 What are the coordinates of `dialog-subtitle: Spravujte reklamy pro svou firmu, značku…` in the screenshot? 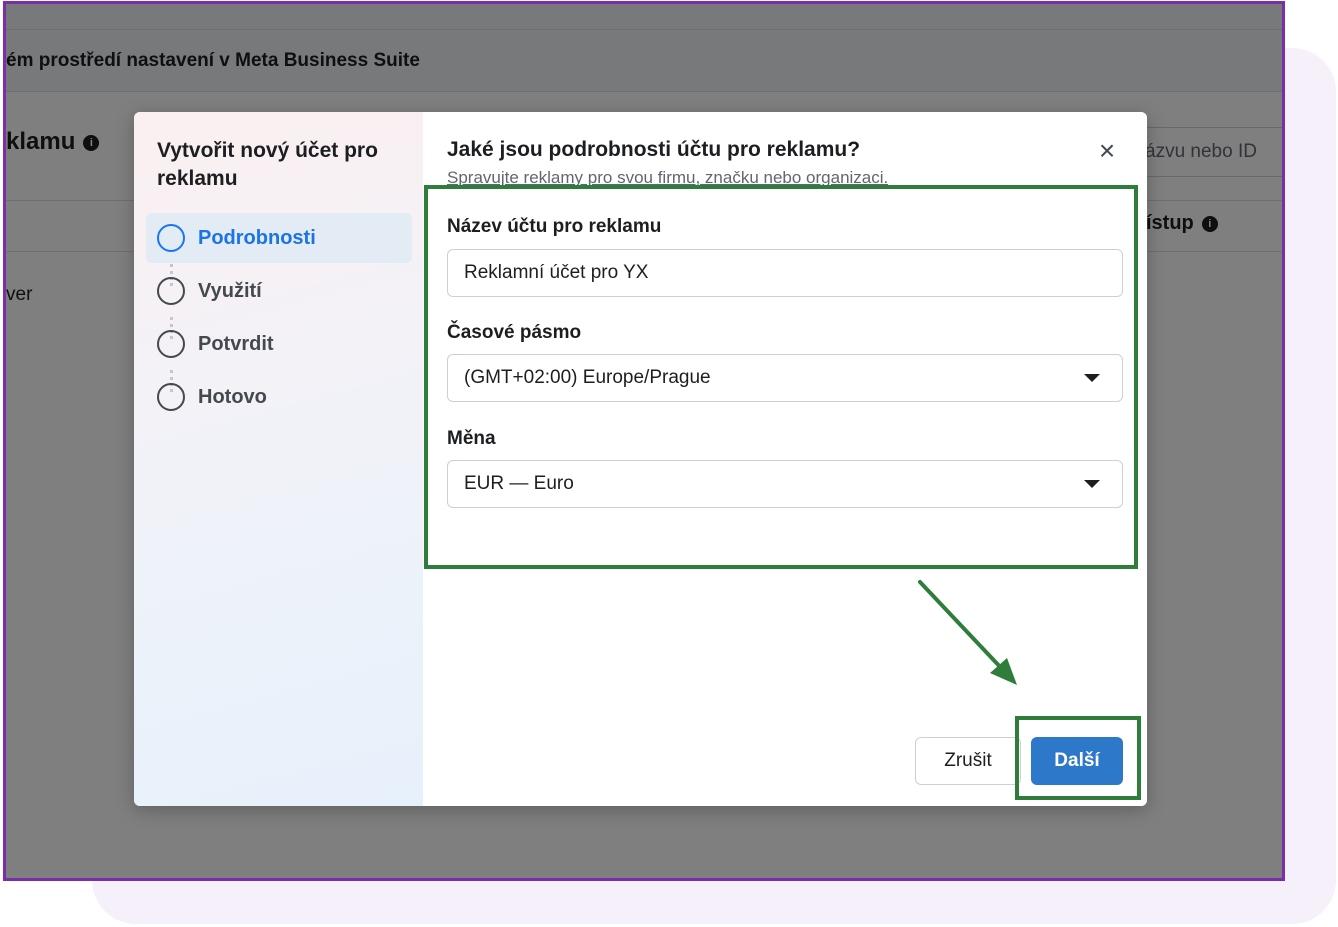 It's located at (668, 177).